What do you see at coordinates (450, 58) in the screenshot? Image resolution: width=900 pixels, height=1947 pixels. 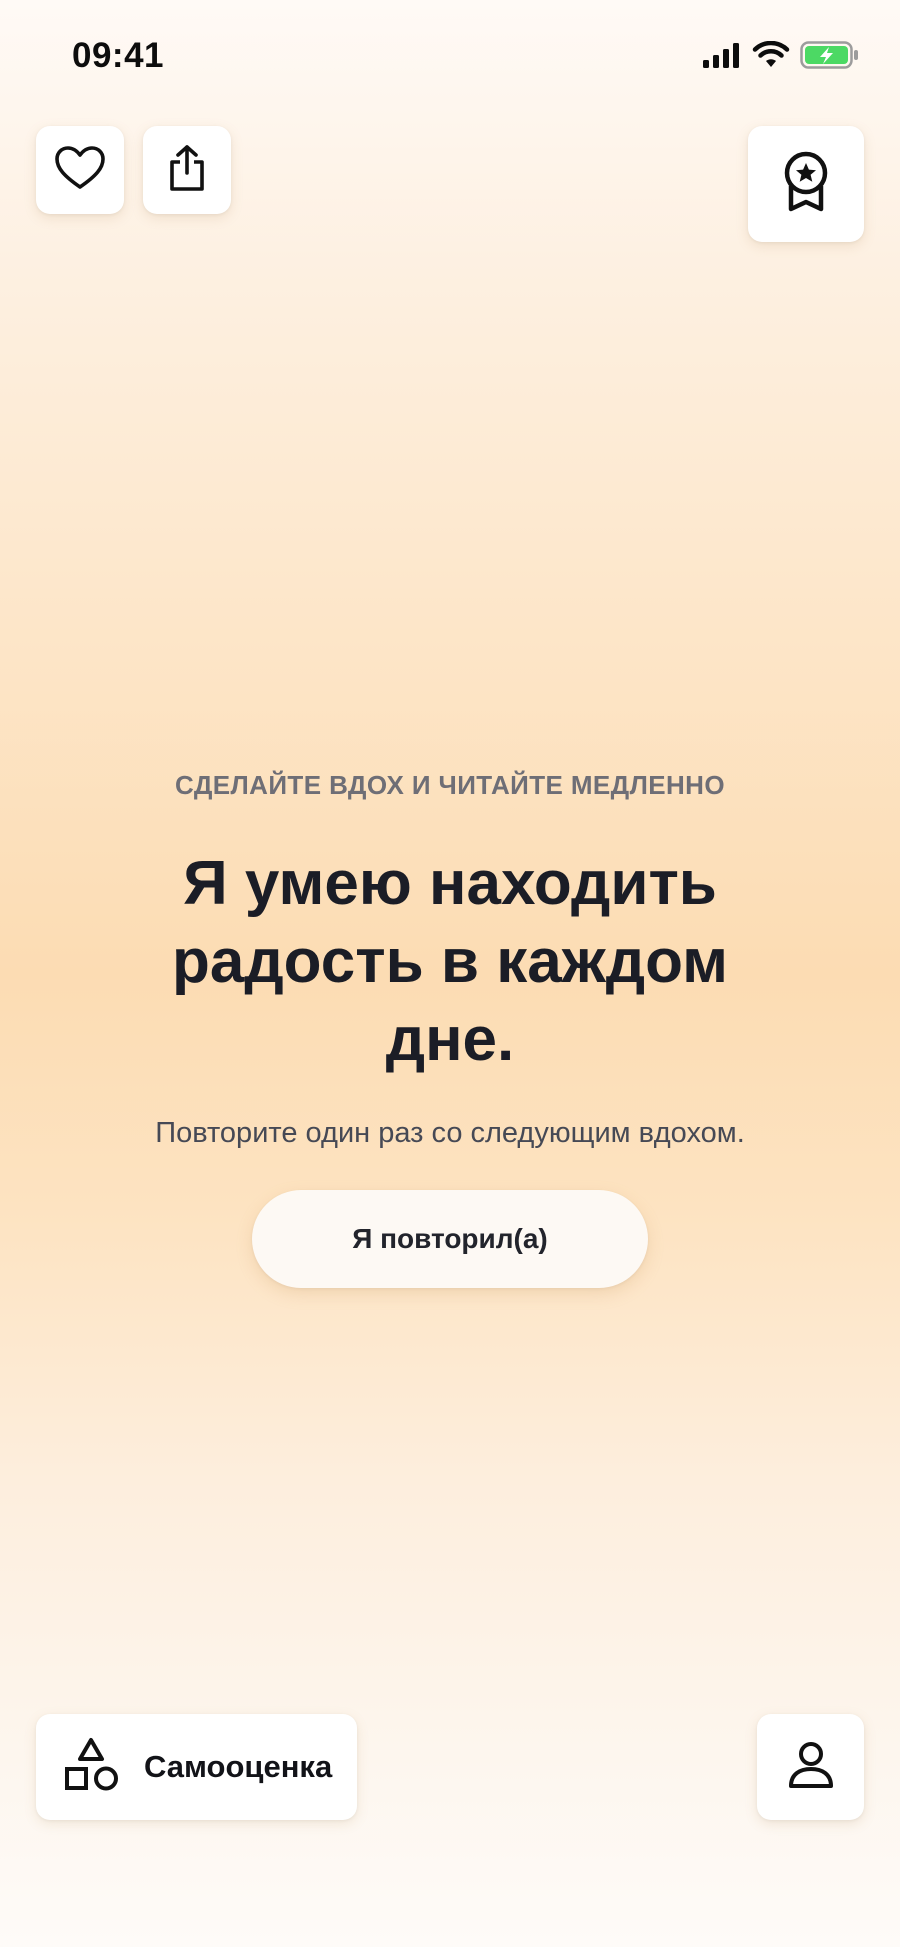 I see `status-bar: 09:41` at bounding box center [450, 58].